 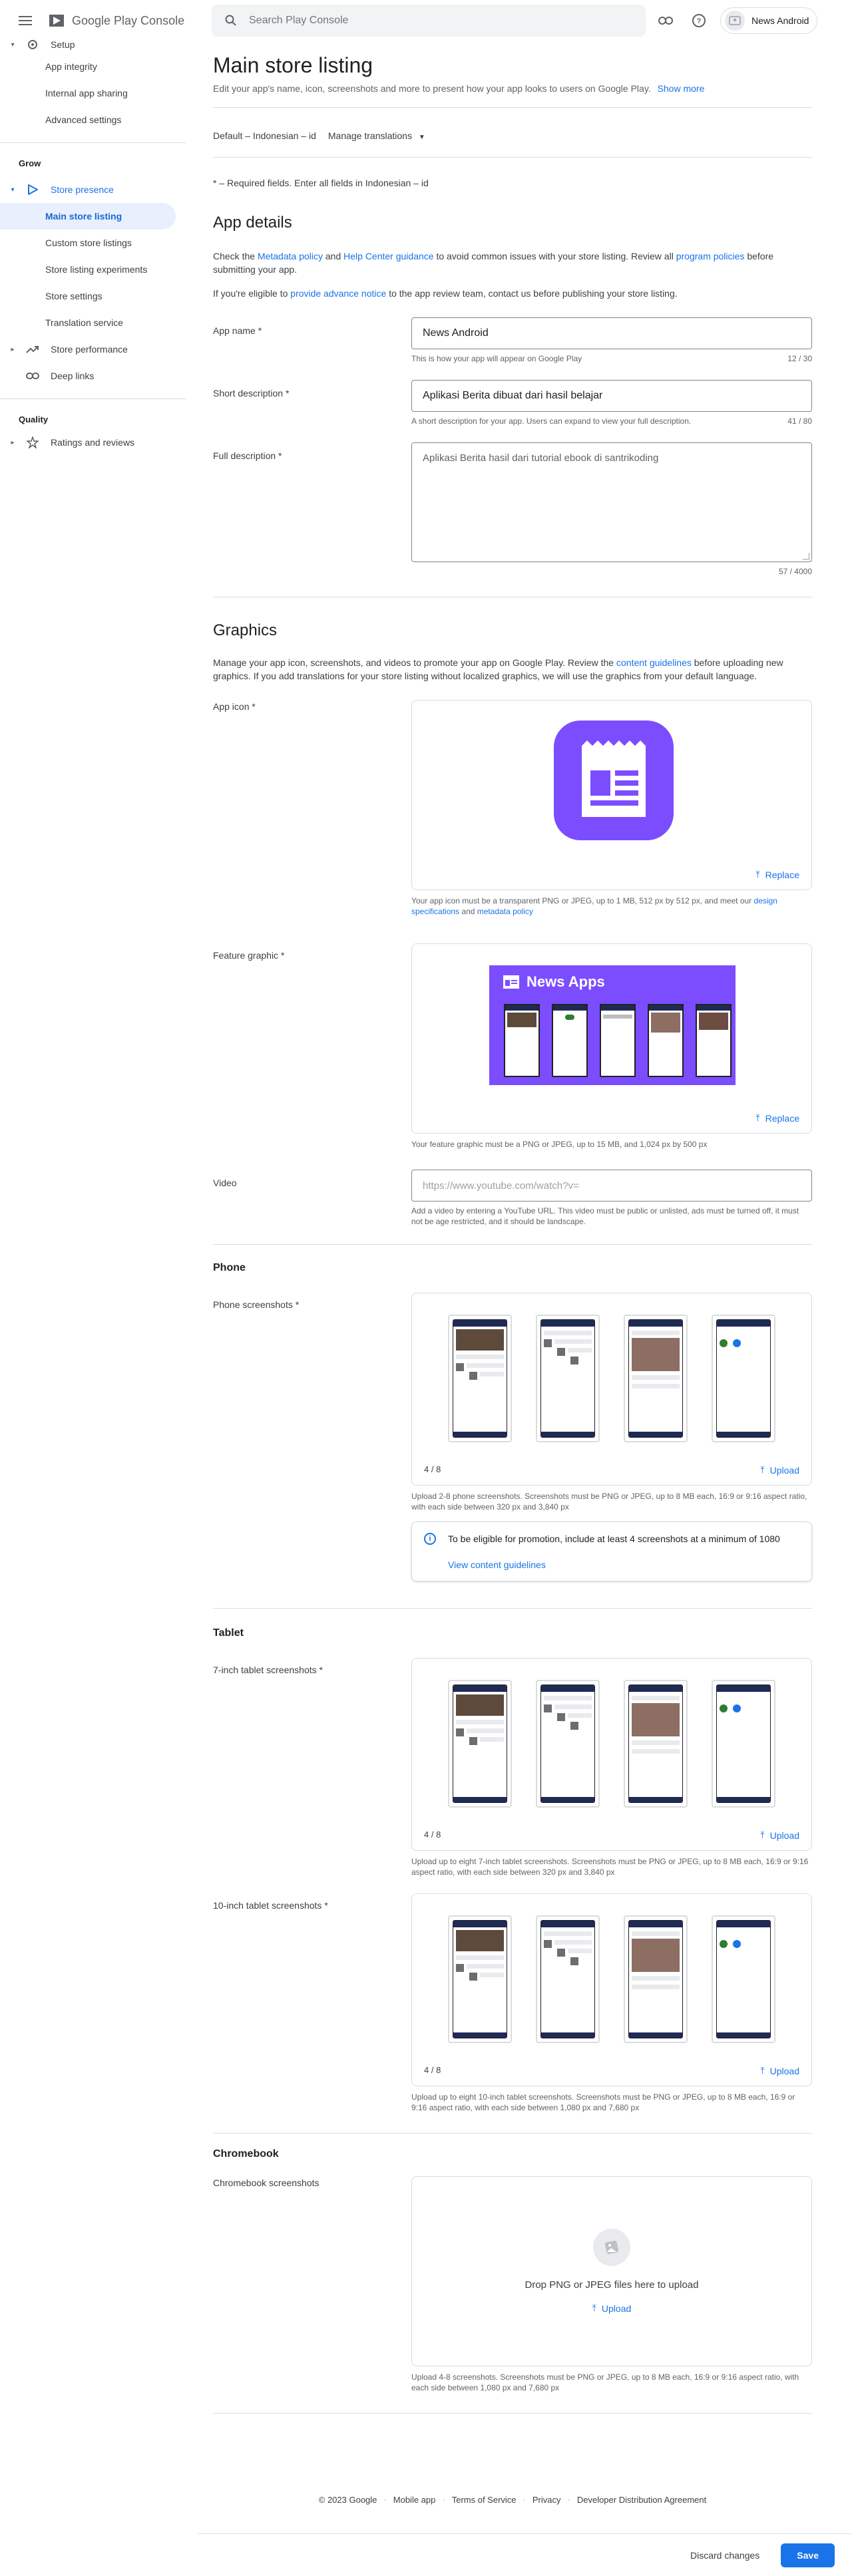 I want to click on search-input, so click(x=435, y=21).